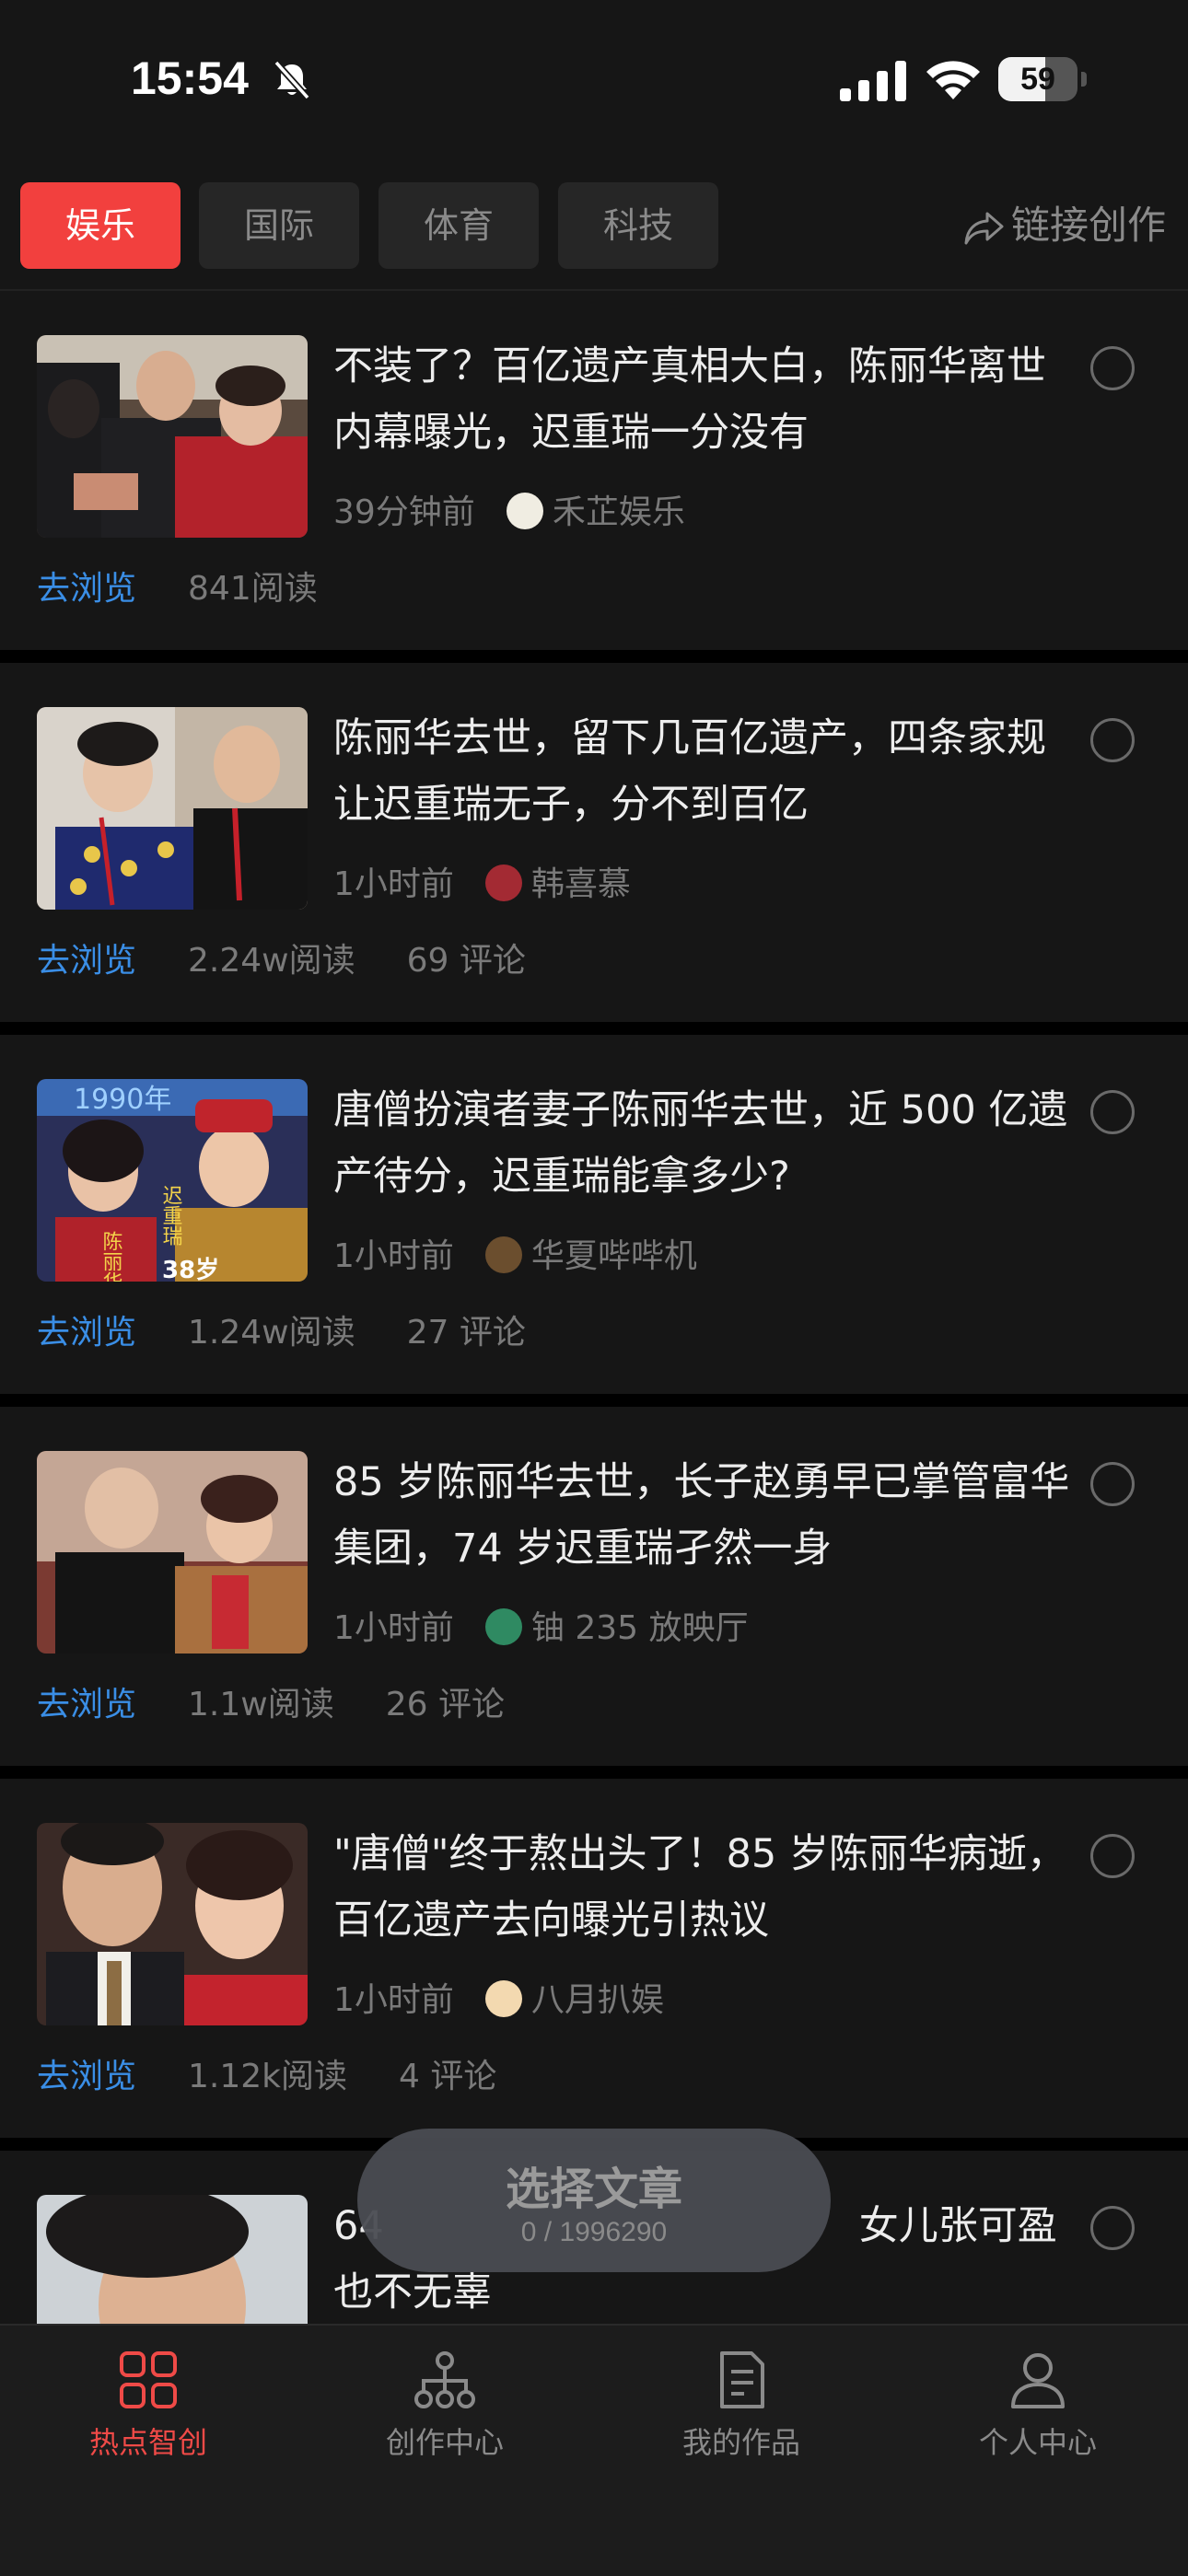 The height and width of the screenshot is (2576, 1188). I want to click on nav-creation-center: 创作中心, so click(445, 2414).